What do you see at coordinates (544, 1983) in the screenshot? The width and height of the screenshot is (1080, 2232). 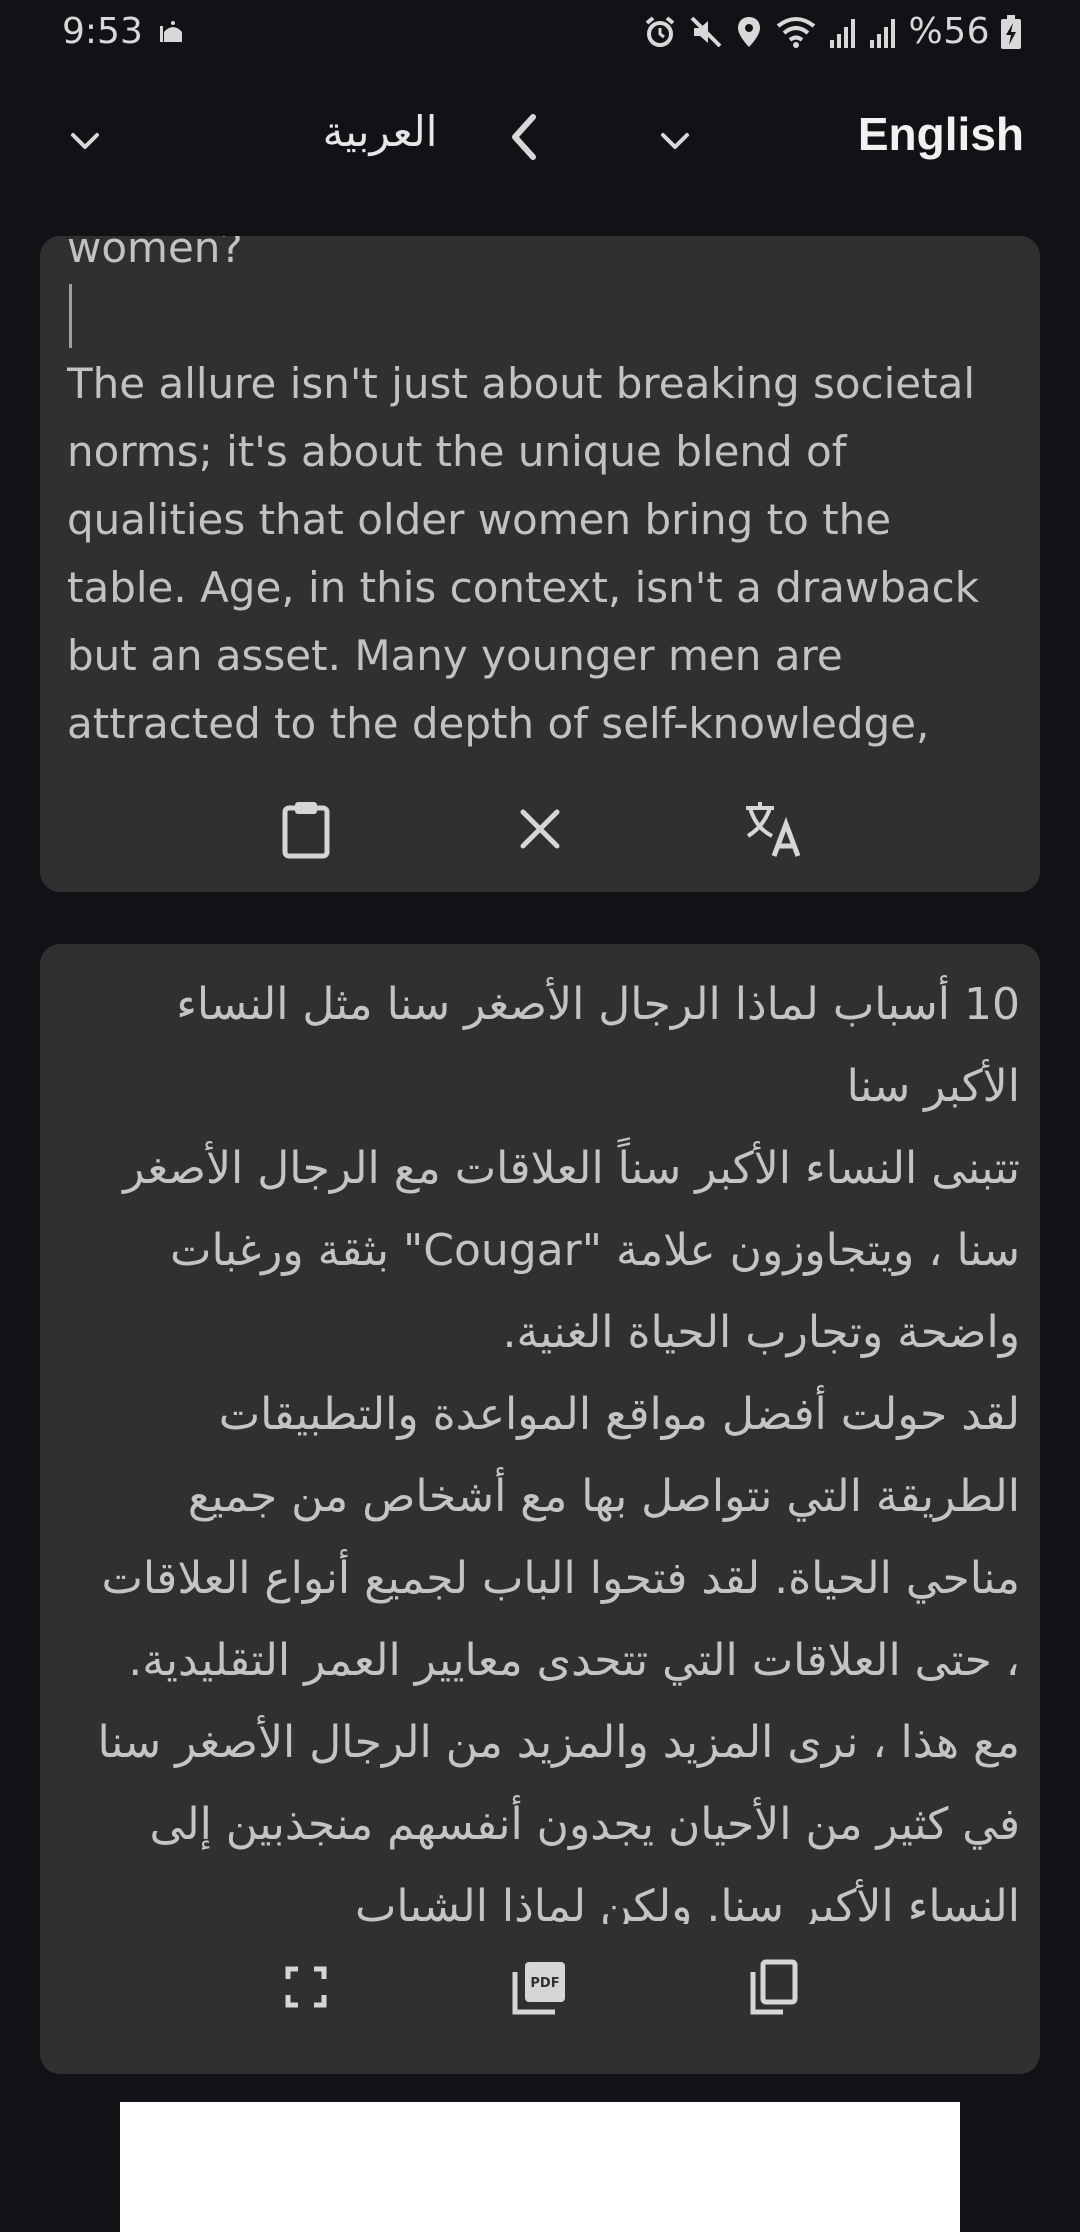 I see `svg-text: PDF` at bounding box center [544, 1983].